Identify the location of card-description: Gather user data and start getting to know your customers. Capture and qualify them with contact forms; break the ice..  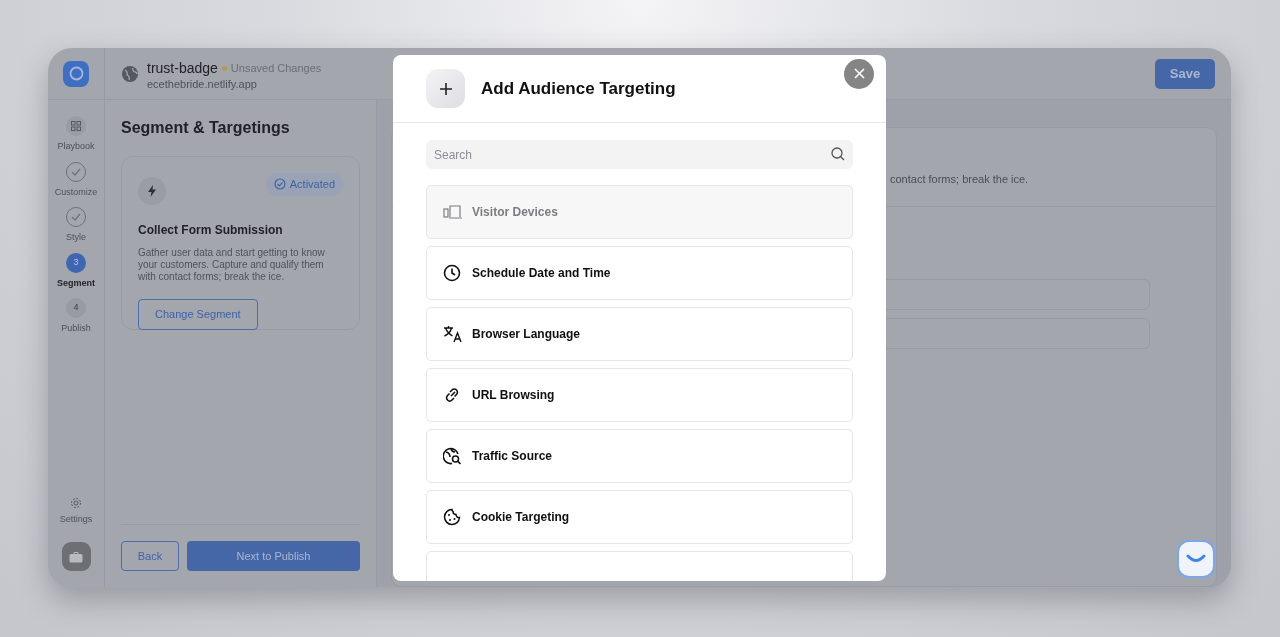
(232, 265).